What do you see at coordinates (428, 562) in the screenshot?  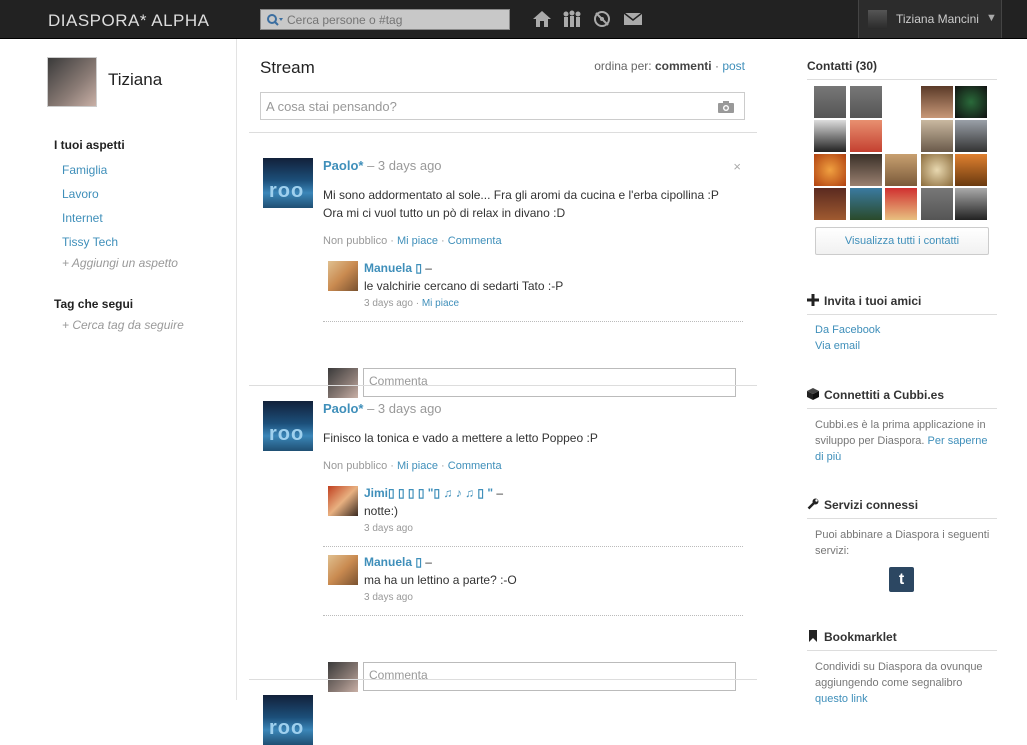 I see `comment-dash: –` at bounding box center [428, 562].